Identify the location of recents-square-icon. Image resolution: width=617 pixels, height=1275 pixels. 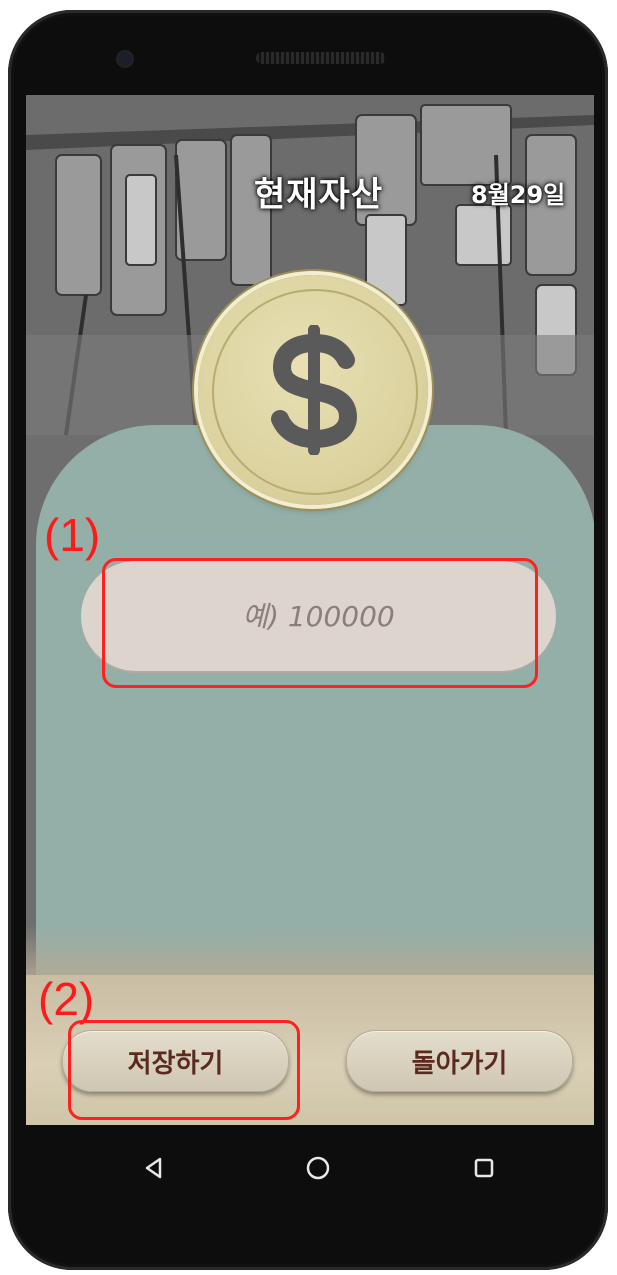
(484, 1168).